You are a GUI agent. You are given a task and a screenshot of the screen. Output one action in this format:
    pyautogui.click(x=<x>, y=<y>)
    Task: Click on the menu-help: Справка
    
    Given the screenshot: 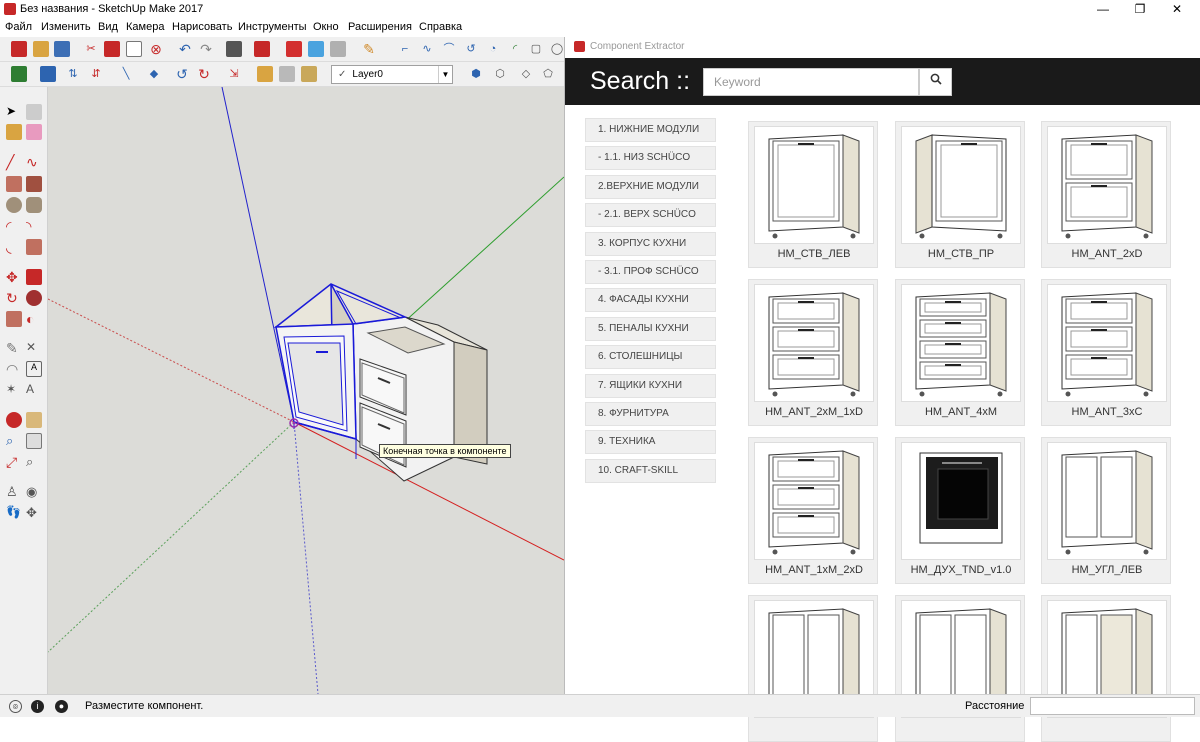 What is the action you would take?
    pyautogui.click(x=440, y=27)
    